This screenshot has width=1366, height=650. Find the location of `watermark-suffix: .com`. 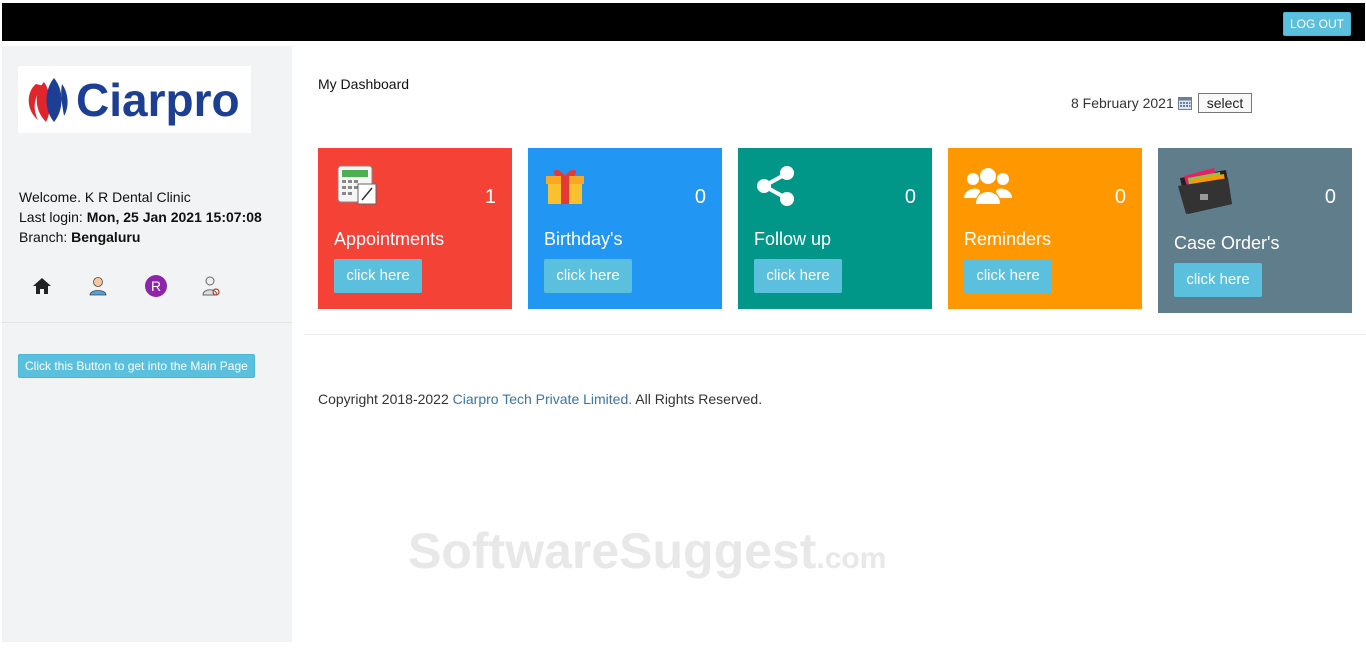

watermark-suffix: .com is located at coordinates (851, 558).